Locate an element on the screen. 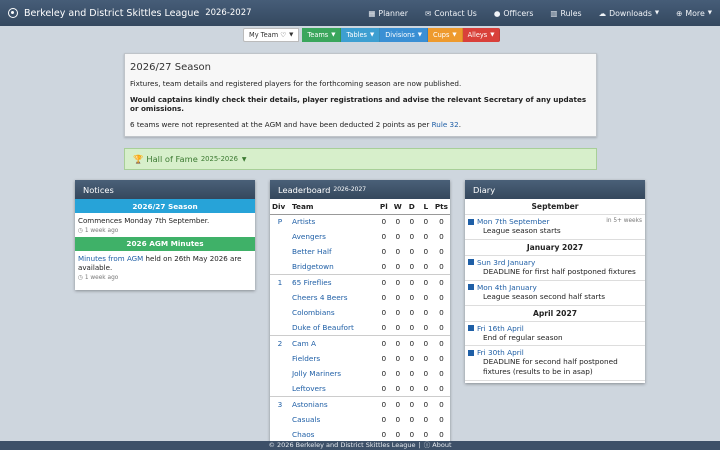 This screenshot has height=450, width=720. diary-date: Fri 16th April is located at coordinates (555, 328).